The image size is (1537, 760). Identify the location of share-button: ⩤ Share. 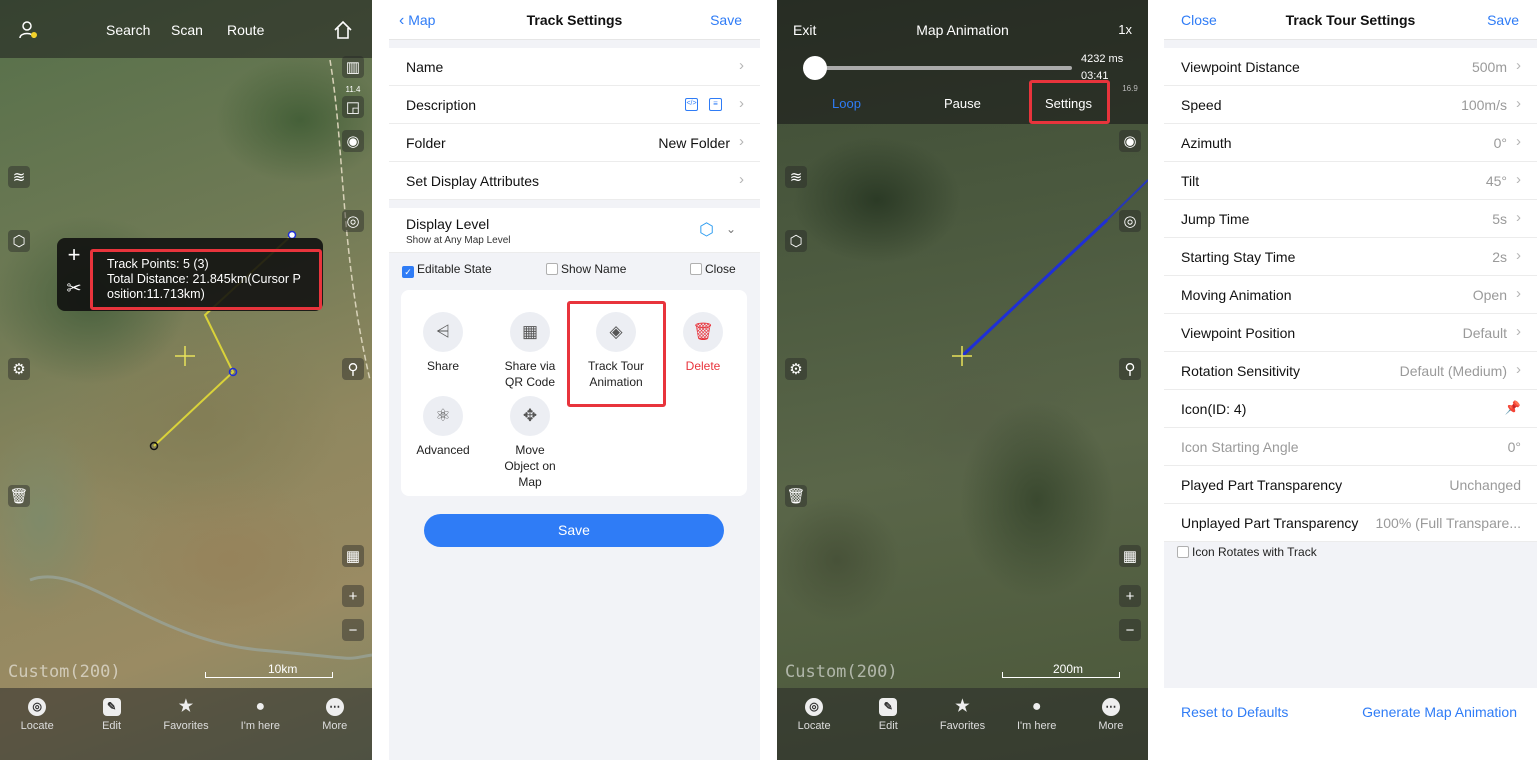
(443, 343).